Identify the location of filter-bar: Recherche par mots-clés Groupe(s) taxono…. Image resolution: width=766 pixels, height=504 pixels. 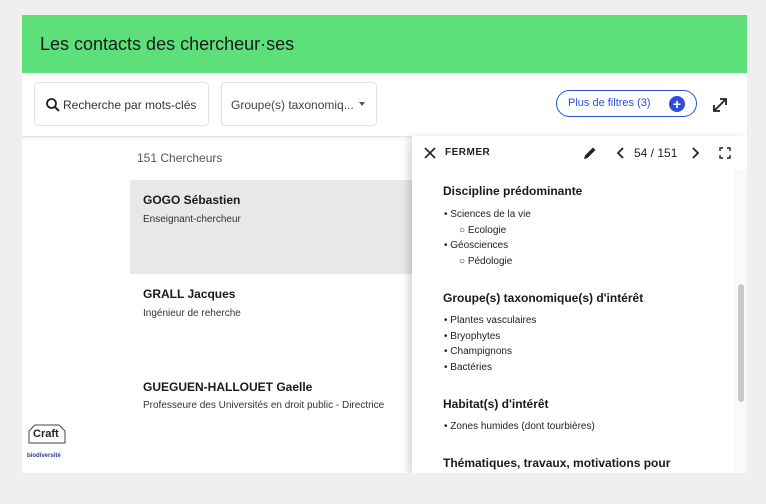
(384, 105).